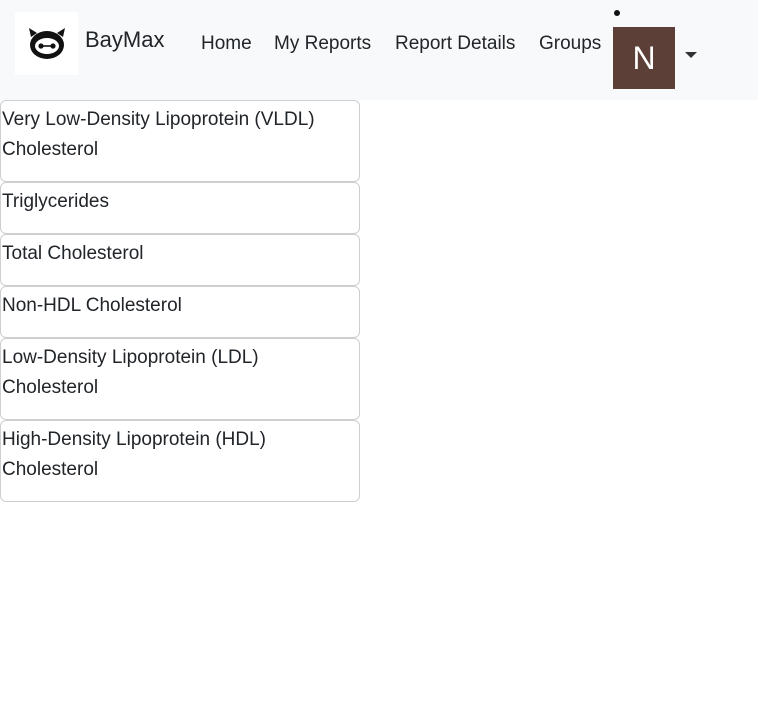 The width and height of the screenshot is (758, 715). Describe the element at coordinates (617, 13) in the screenshot. I see `notification-dot` at that location.